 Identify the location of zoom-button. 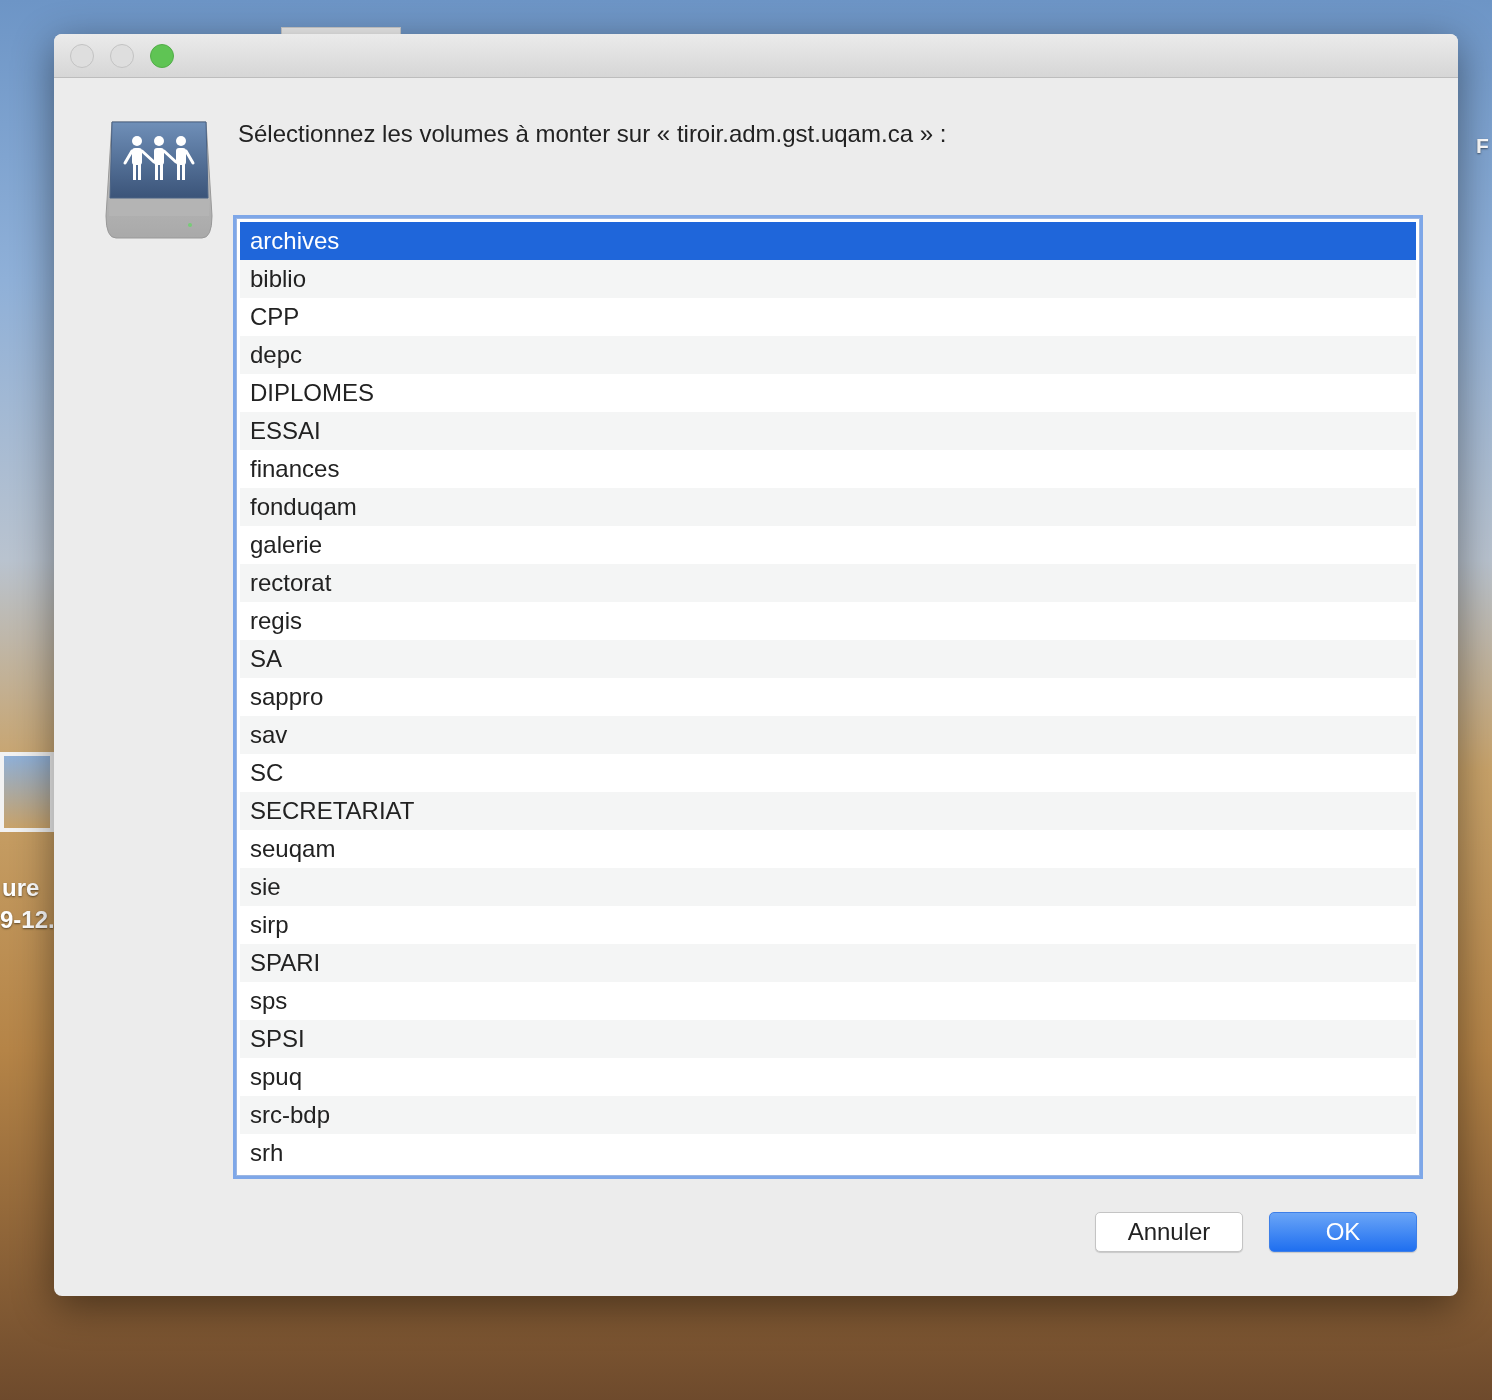
(162, 55).